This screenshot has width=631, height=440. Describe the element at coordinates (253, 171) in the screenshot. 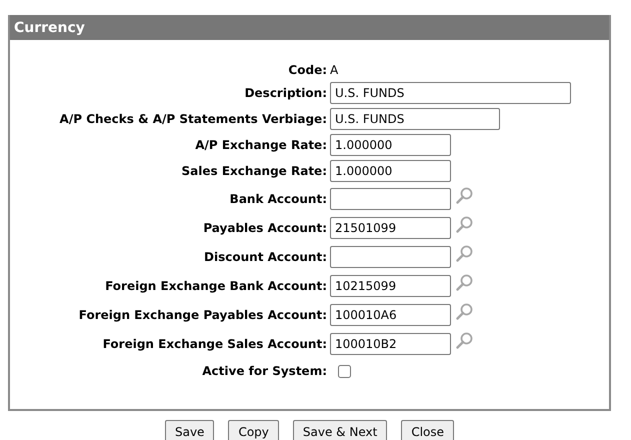

I see `field-label: Sales Exchange Rate:` at that location.